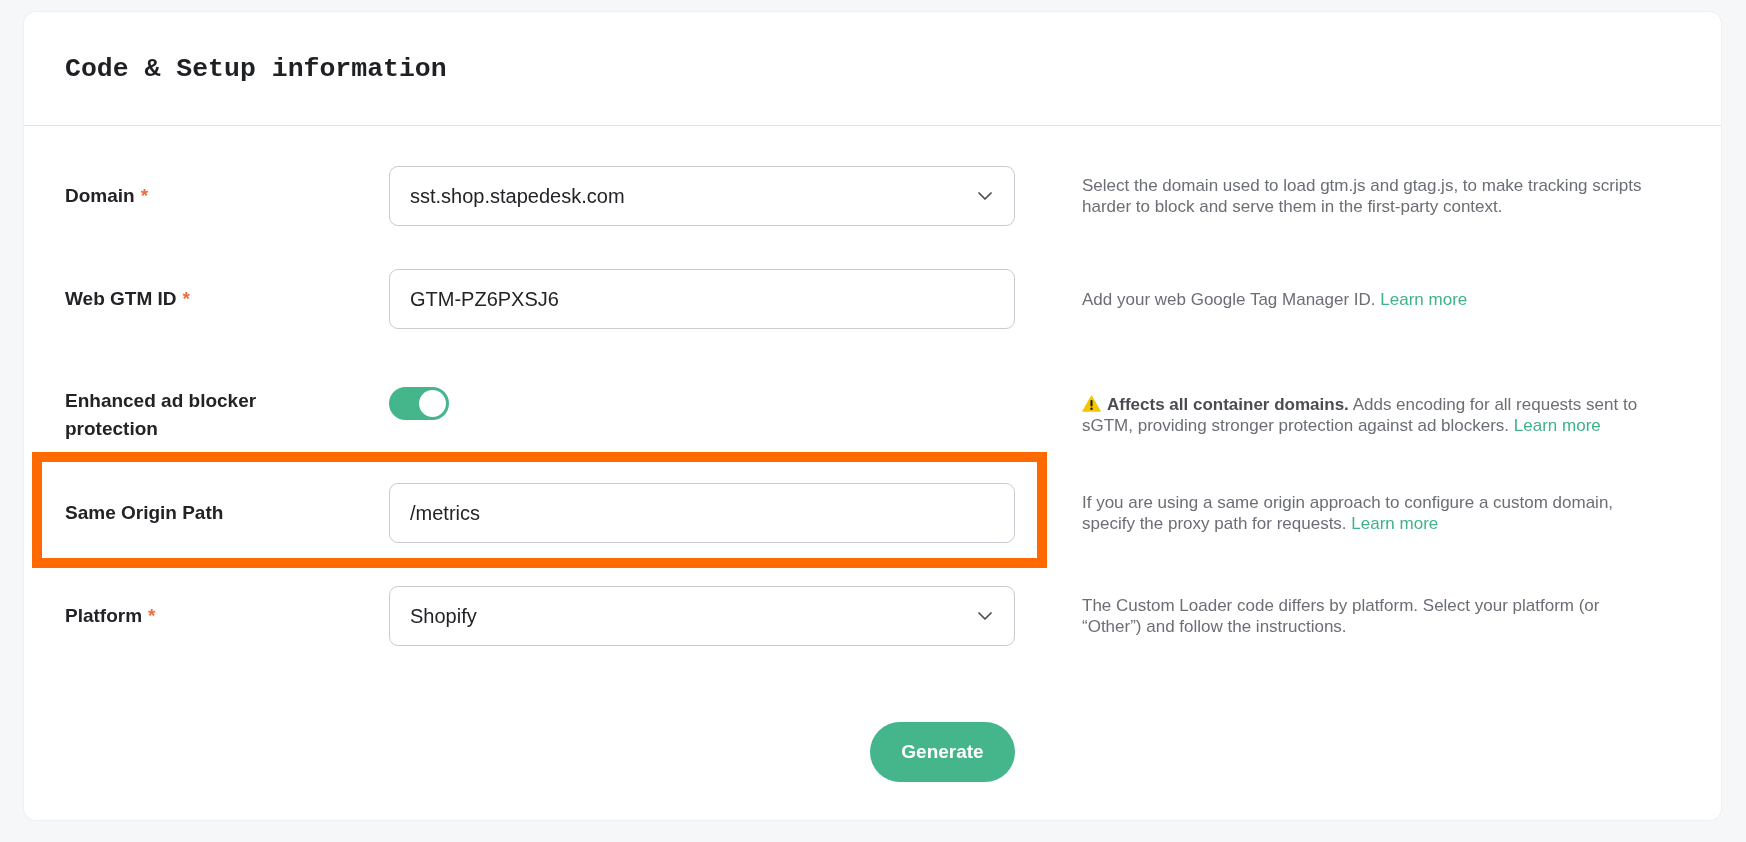  Describe the element at coordinates (702, 196) in the screenshot. I see `dropdown-field: sst.shop.stapedesk.com` at that location.